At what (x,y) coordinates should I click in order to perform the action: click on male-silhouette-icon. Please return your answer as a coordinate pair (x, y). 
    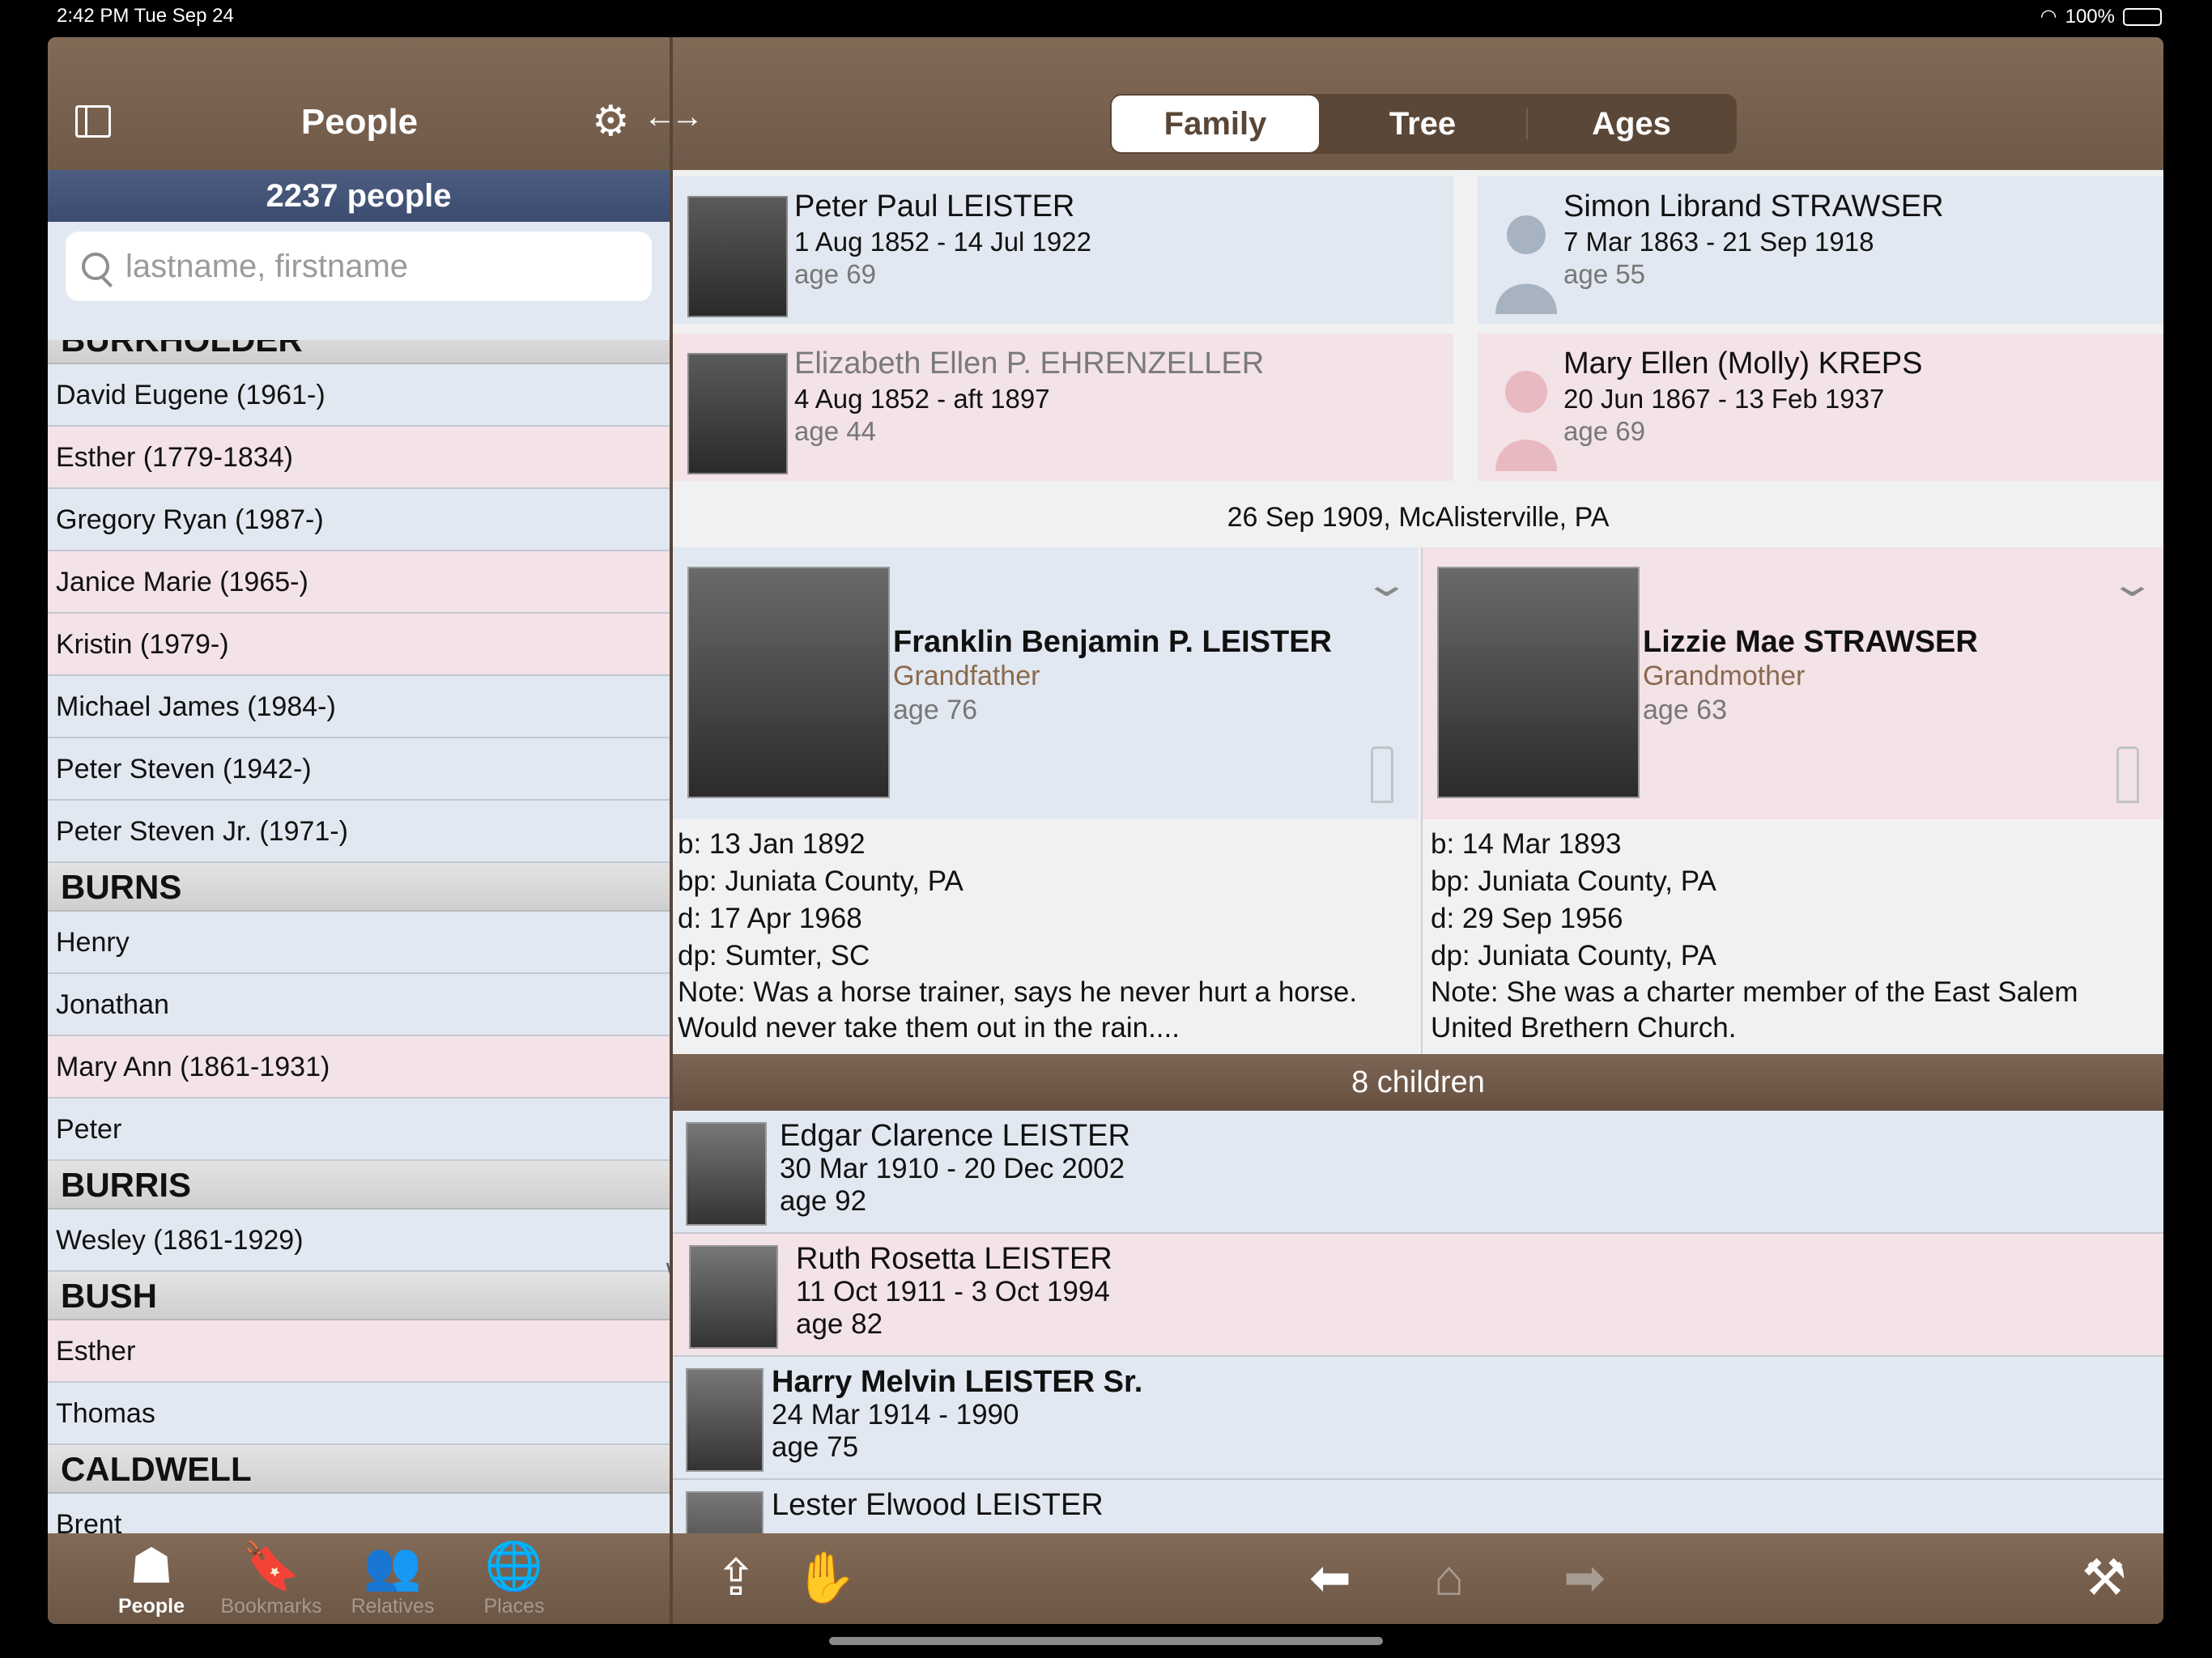
    Looking at the image, I should click on (1526, 264).